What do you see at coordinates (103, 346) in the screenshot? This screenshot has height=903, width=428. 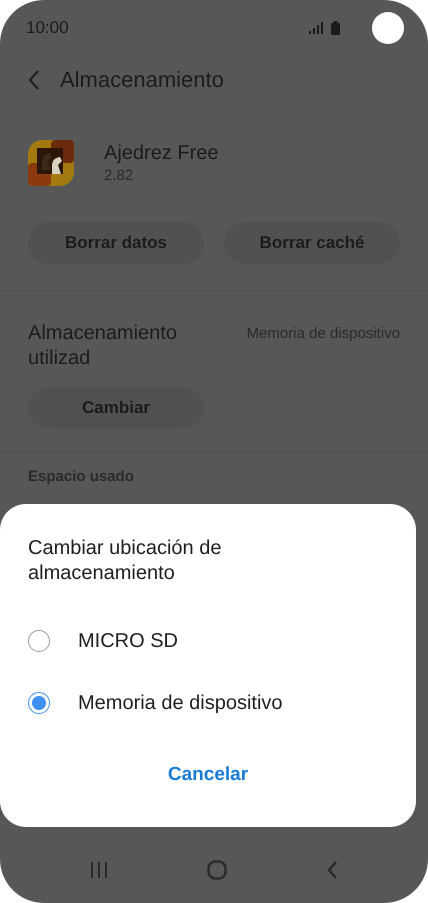 I see `storage-label: Almacenamiento utilizad` at bounding box center [103, 346].